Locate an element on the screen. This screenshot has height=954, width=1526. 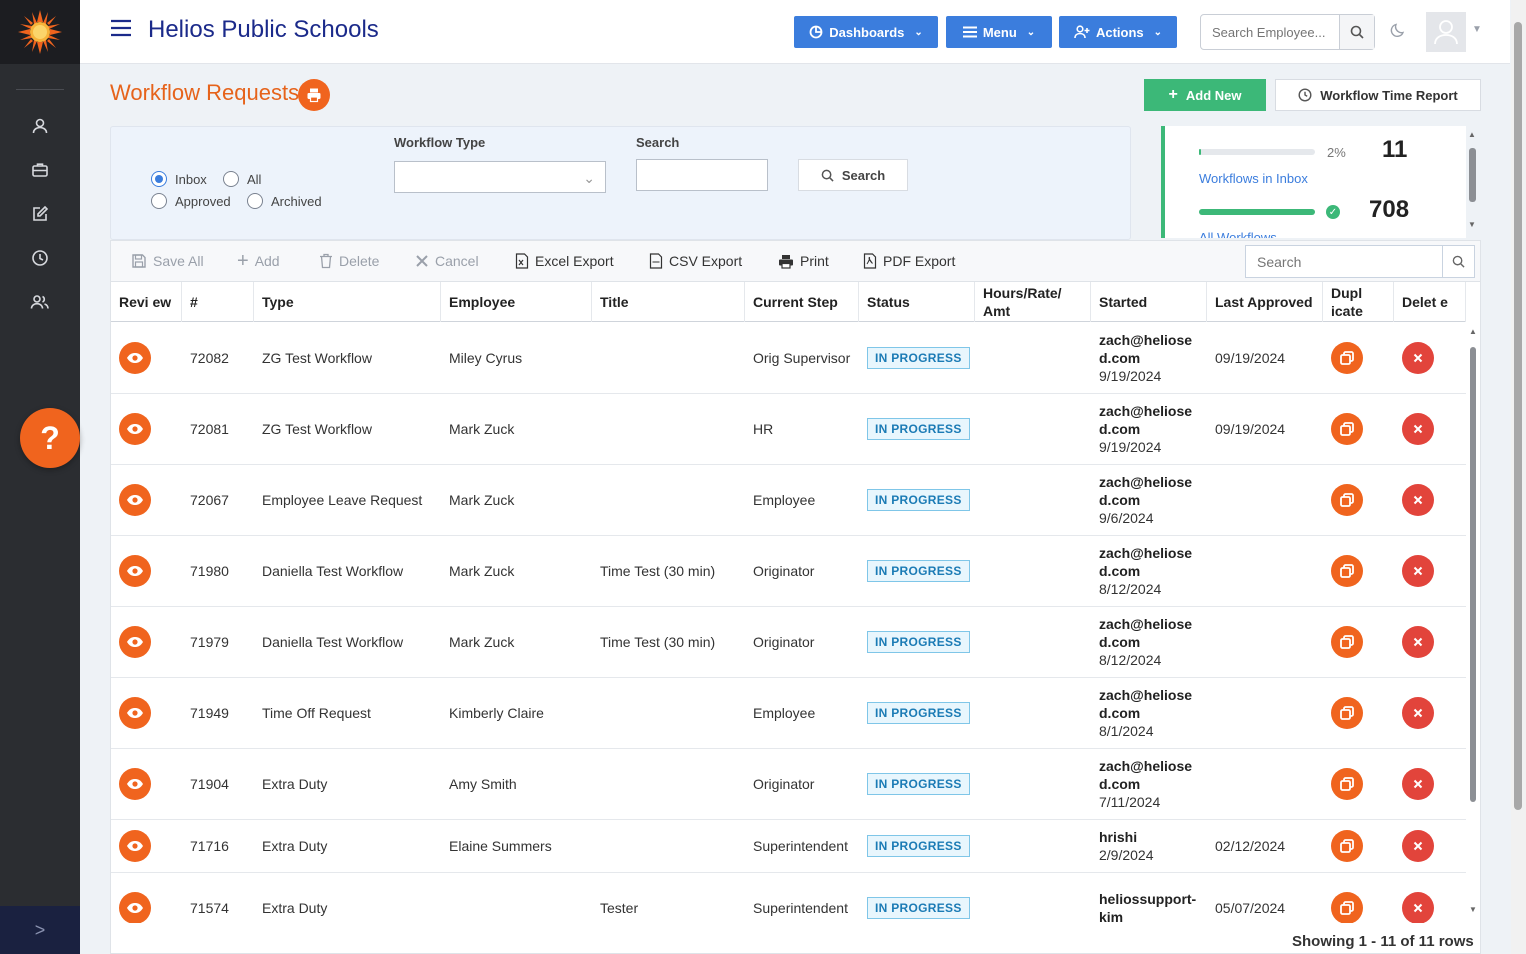
sidebar-item-time is located at coordinates (40, 258).